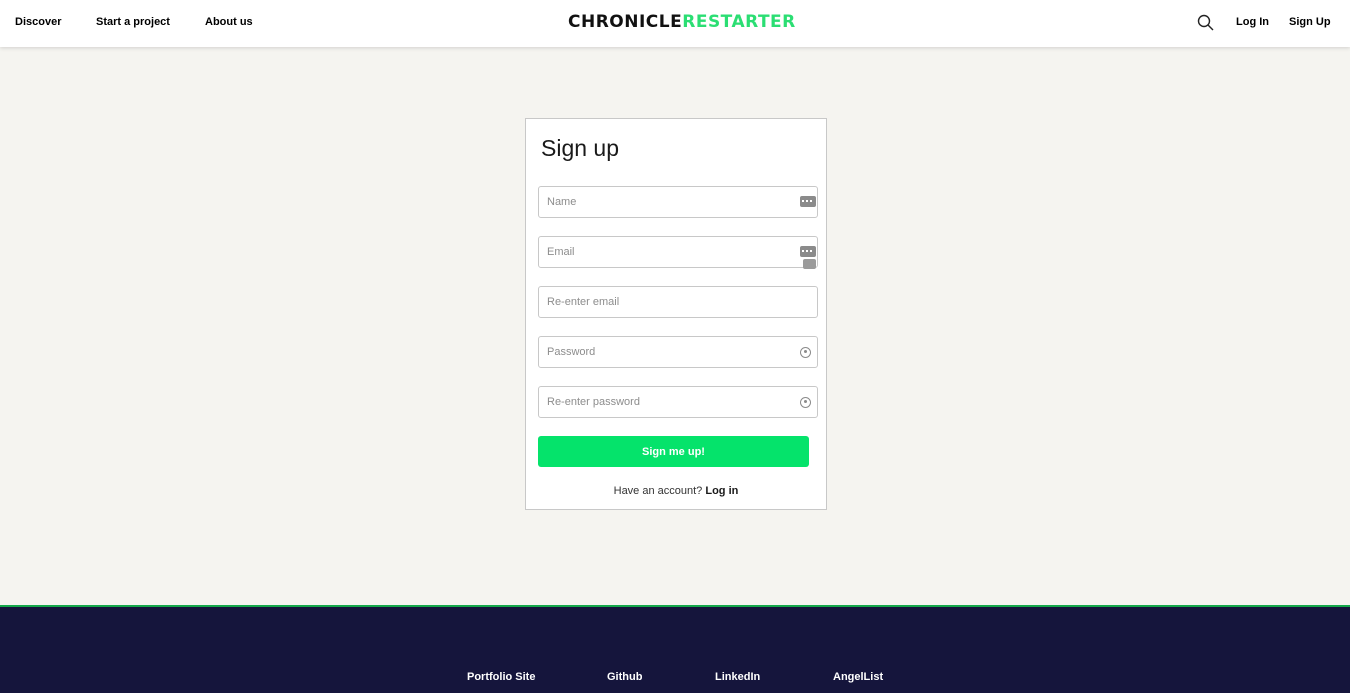 The image size is (1350, 693). Describe the element at coordinates (1310, 22) in the screenshot. I see `signup-link: Sign Up` at that location.